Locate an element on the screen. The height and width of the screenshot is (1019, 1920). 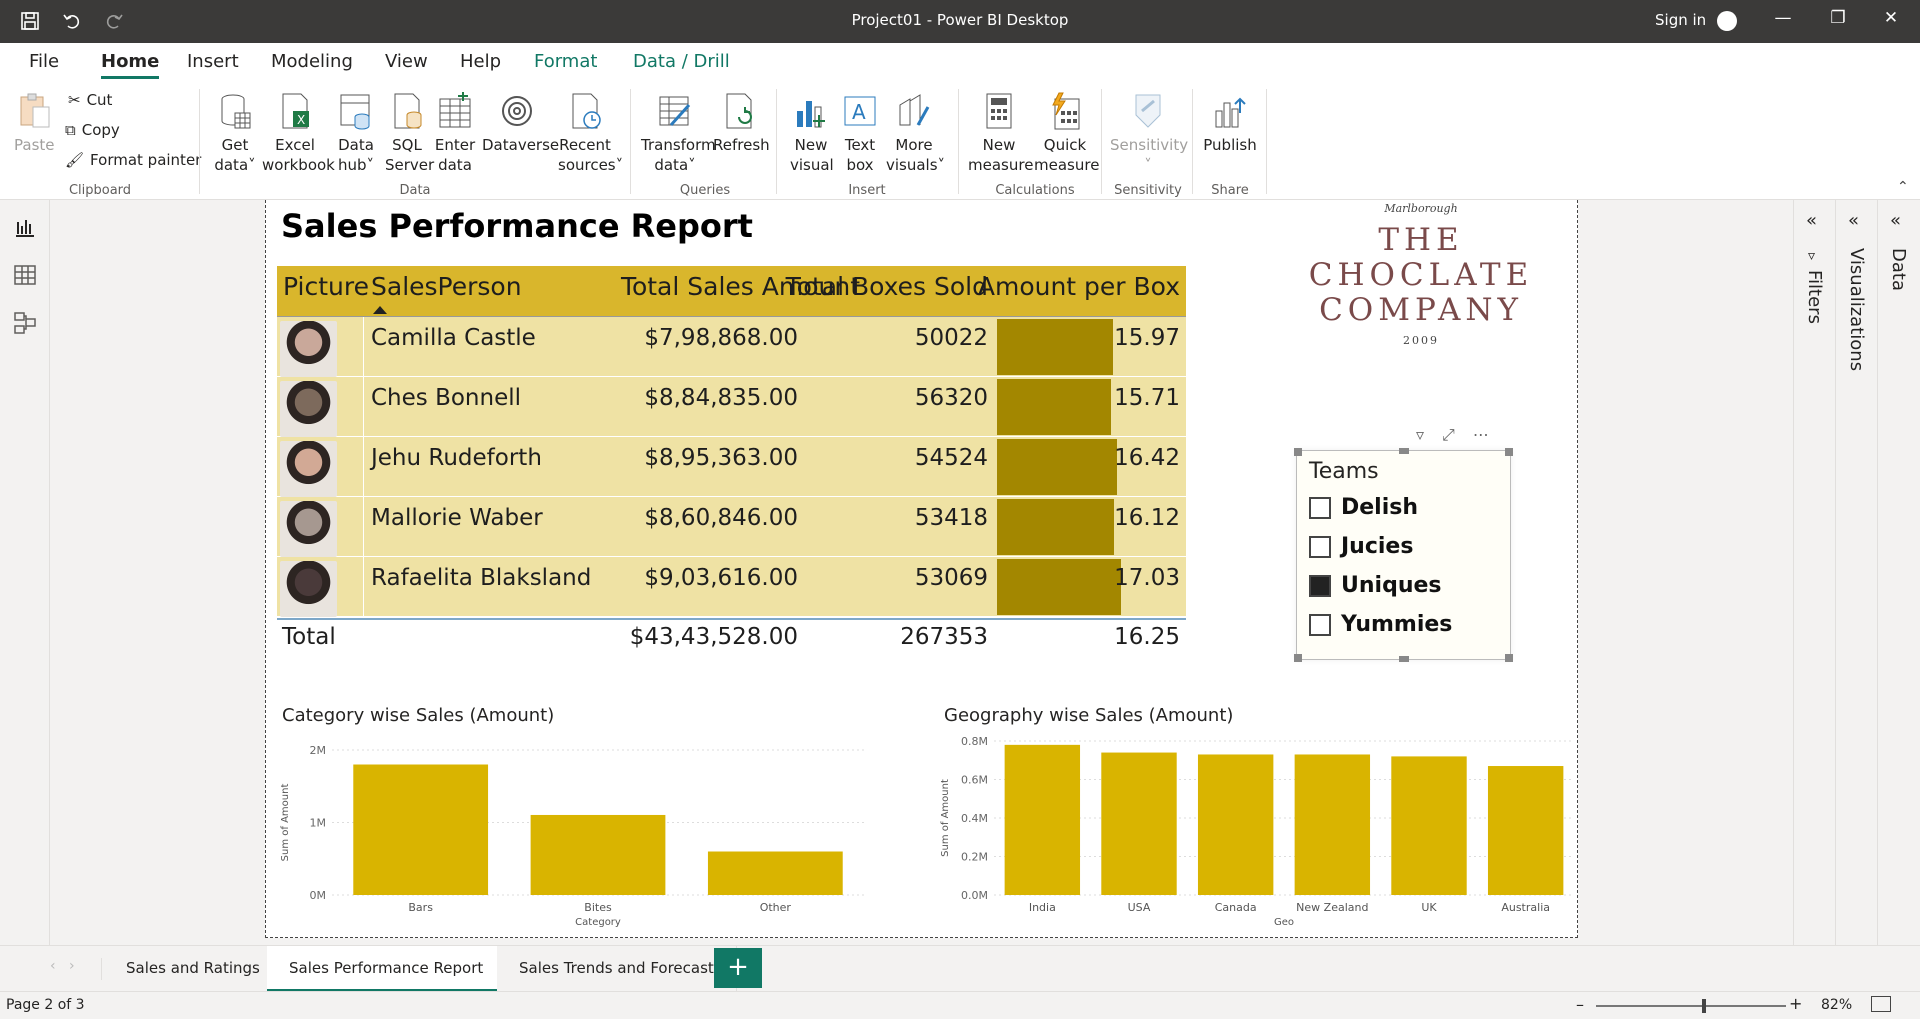
table-view-icon is located at coordinates (25, 275).